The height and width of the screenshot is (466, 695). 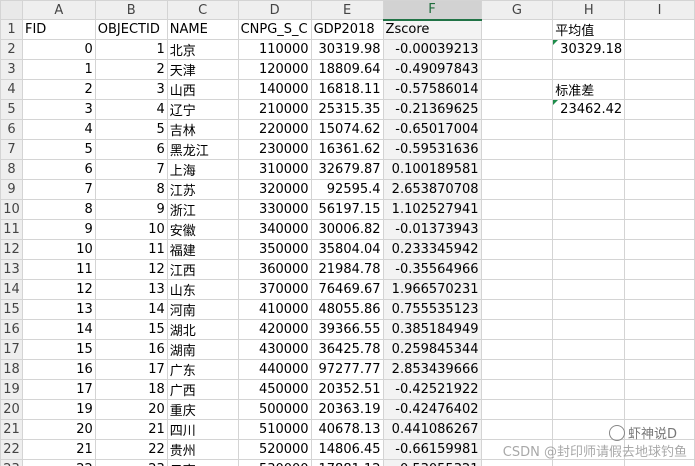 What do you see at coordinates (432, 269) in the screenshot?
I see `table-cell: -0.35564966` at bounding box center [432, 269].